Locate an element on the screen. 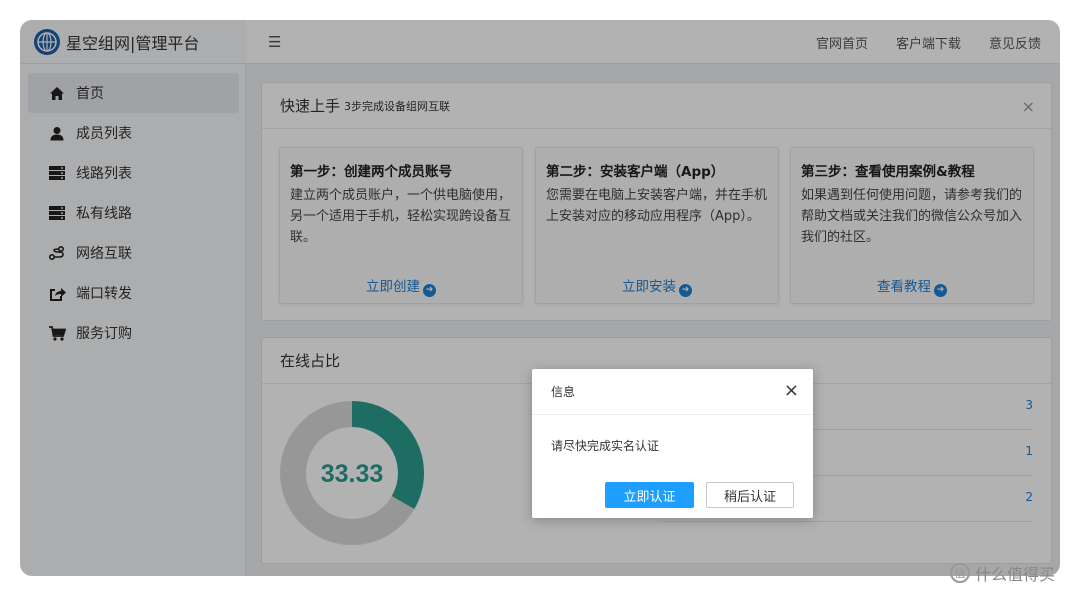 This screenshot has height=596, width=1080. watermark-text: 什么值得买 is located at coordinates (1015, 574).